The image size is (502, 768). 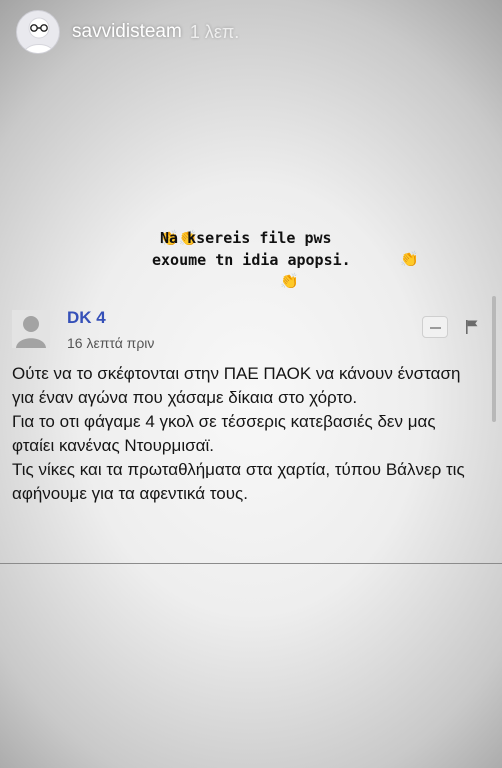 I want to click on story-time: 1 λεπ., so click(x=214, y=31).